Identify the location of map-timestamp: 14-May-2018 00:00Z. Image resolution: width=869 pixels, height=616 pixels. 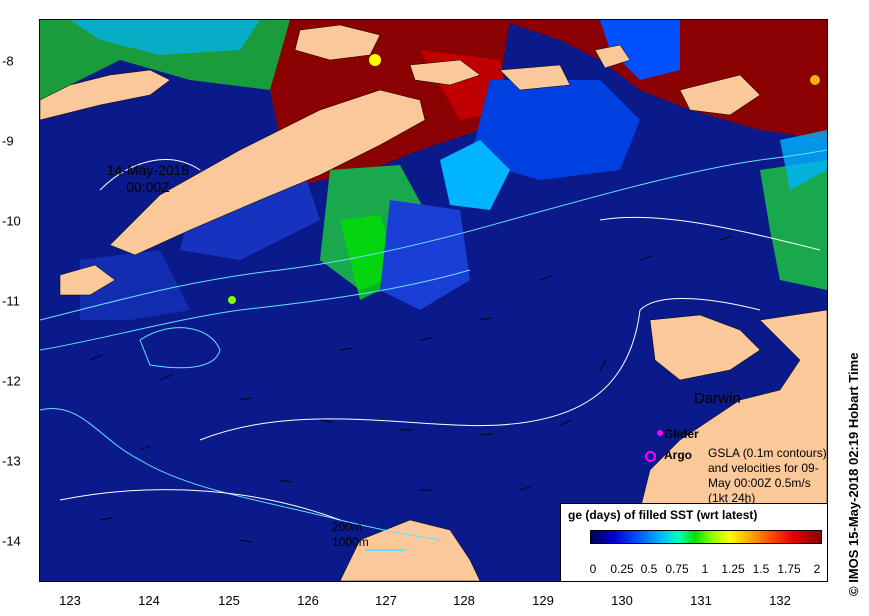
(148, 179).